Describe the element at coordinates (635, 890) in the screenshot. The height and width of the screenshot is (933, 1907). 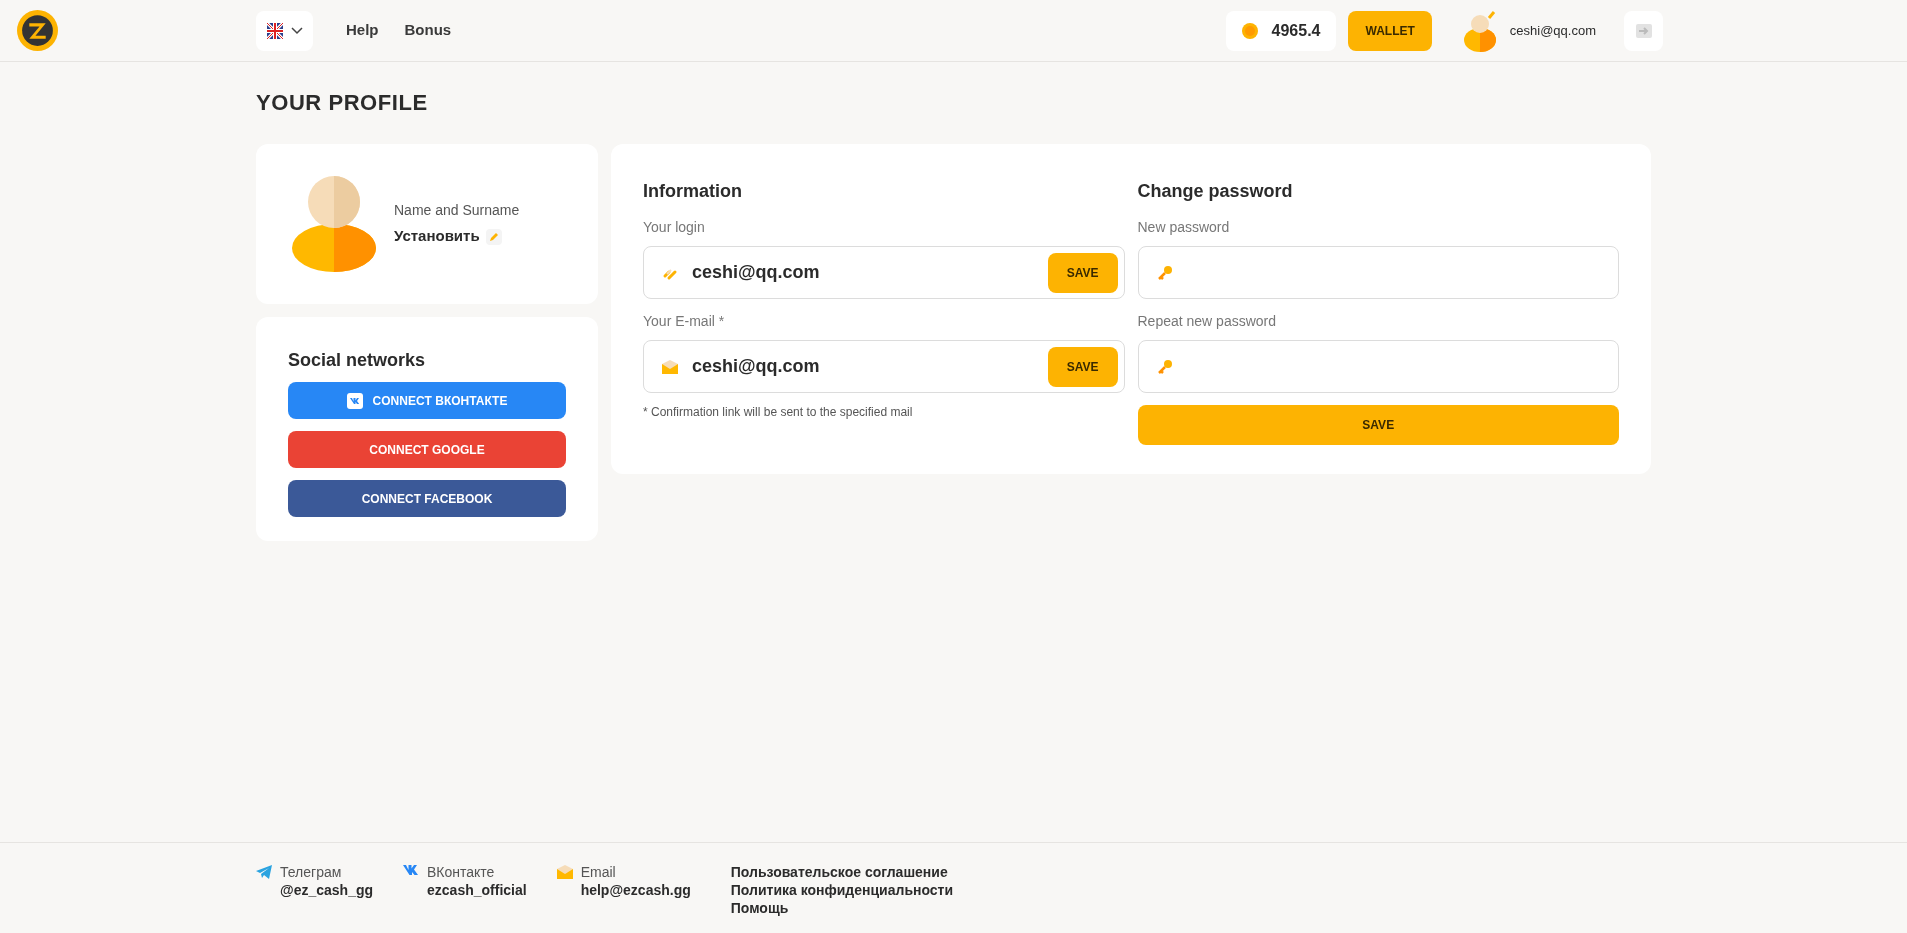
I see `contact-link: help@ezcash.gg` at that location.